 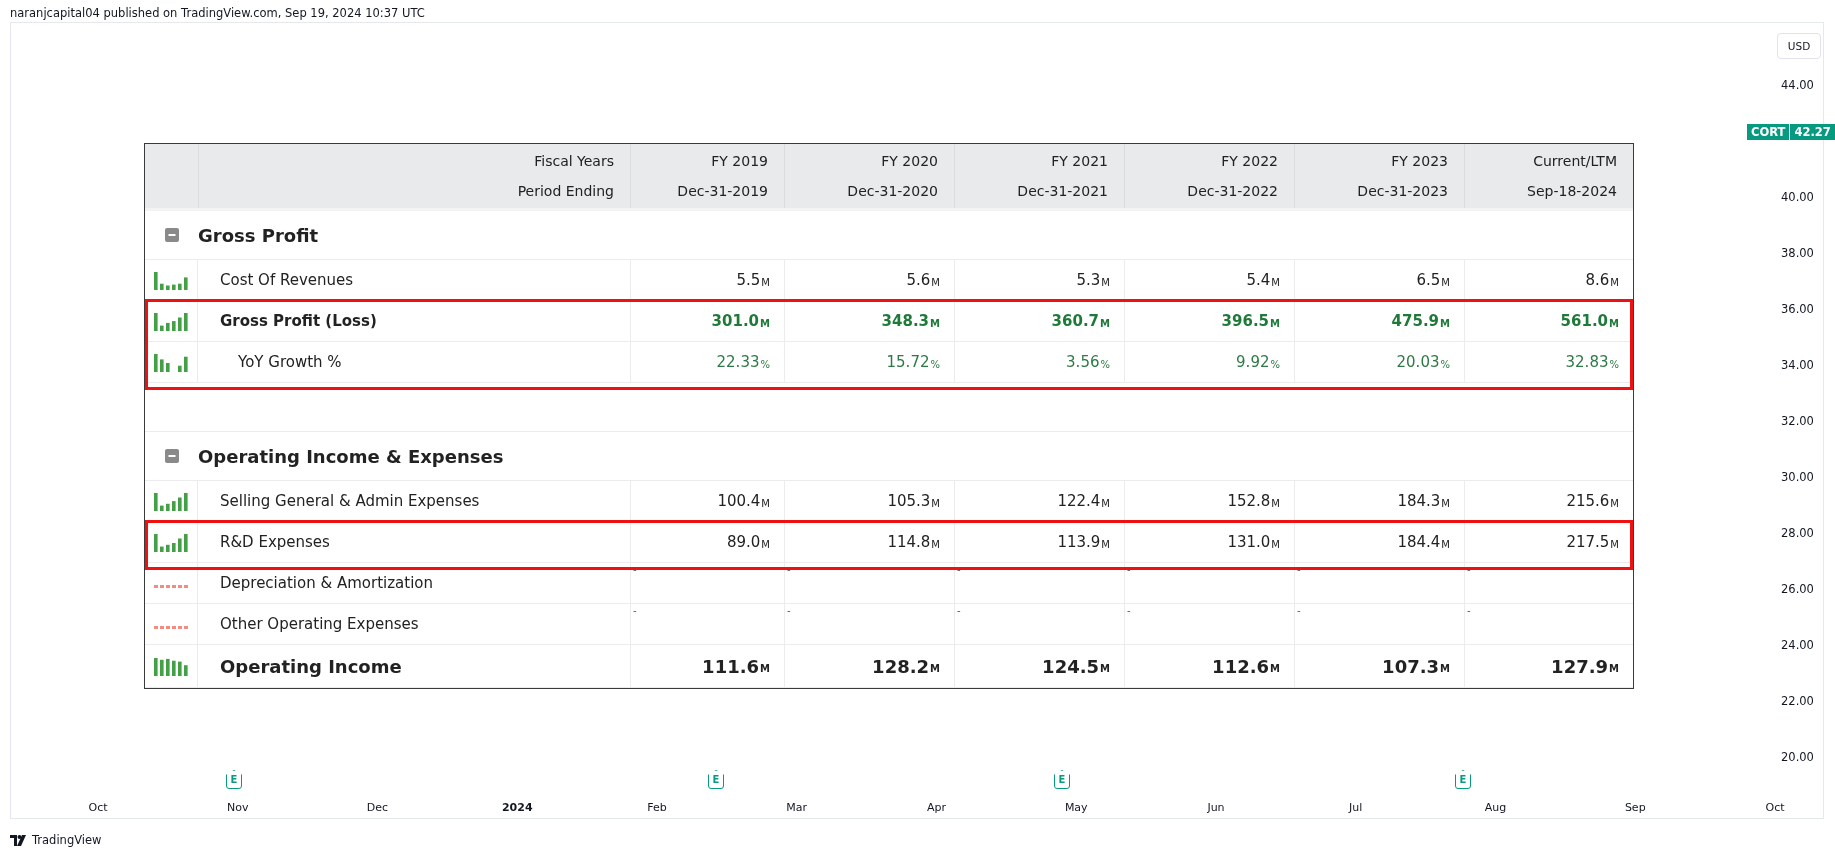 I want to click on price-label: 22.00, so click(x=1797, y=701).